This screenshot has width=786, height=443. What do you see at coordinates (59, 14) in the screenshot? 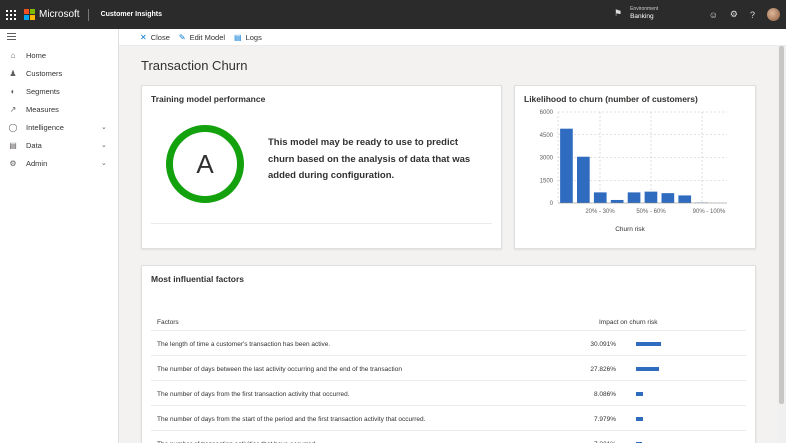
I see `brand-name: Microsoft` at bounding box center [59, 14].